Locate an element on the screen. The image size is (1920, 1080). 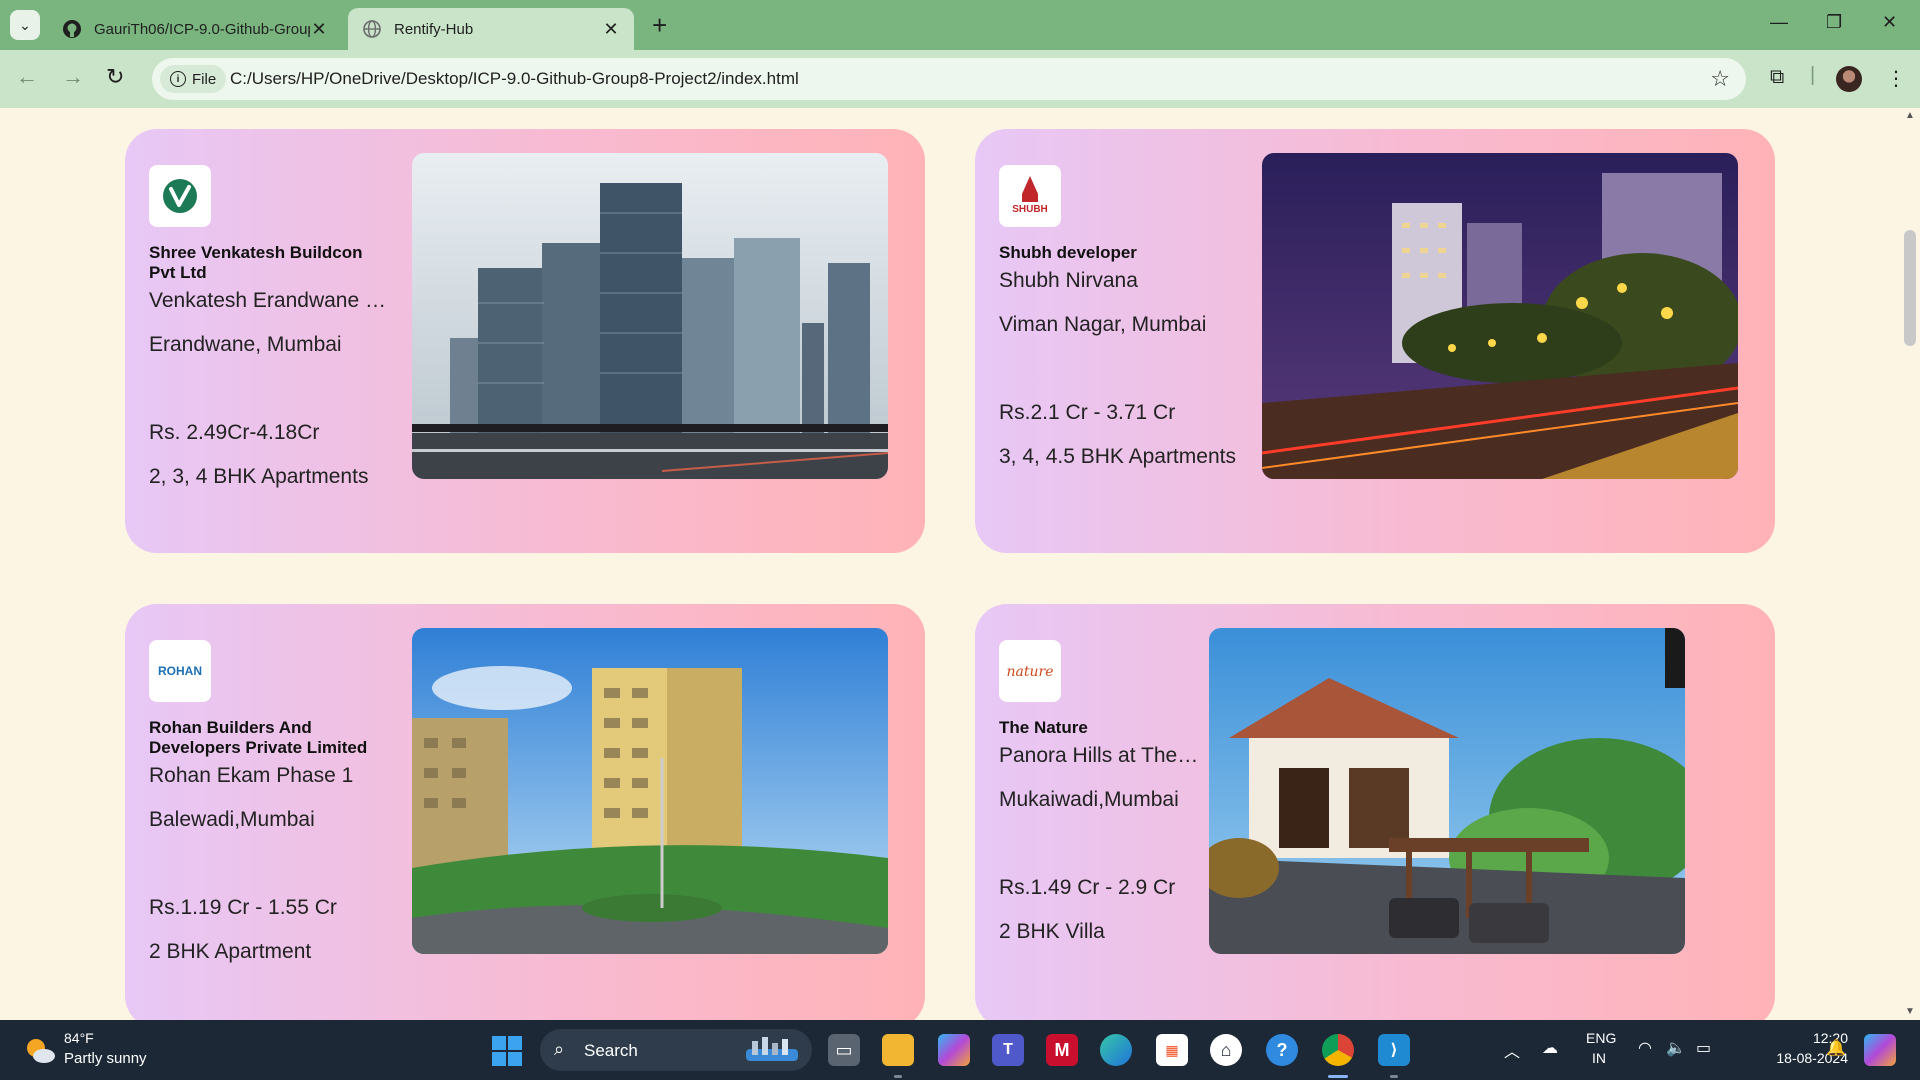
volume-icon: 🔈 is located at coordinates (1676, 1048).